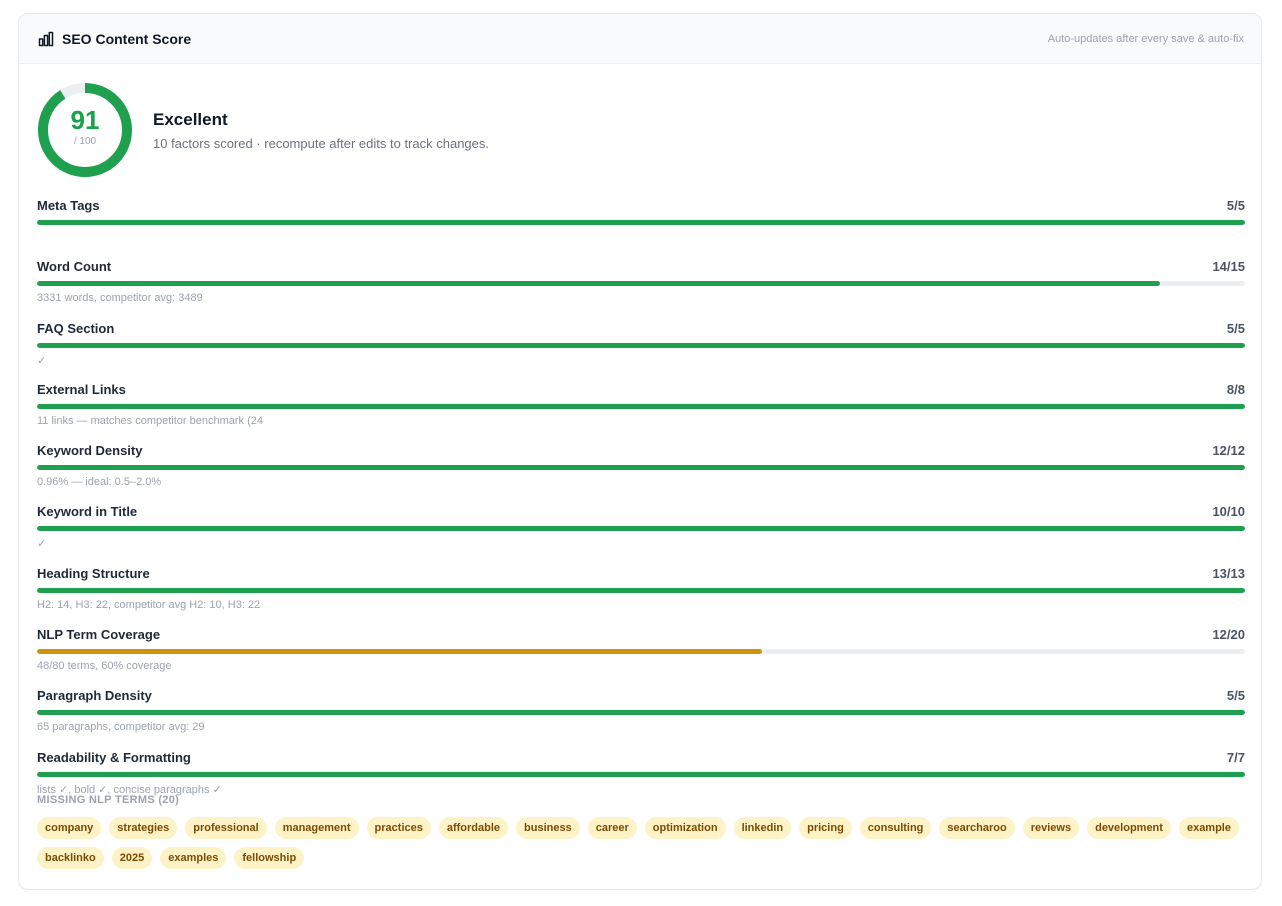 The width and height of the screenshot is (1282, 906). I want to click on factor-name: Heading Structure, so click(93, 573).